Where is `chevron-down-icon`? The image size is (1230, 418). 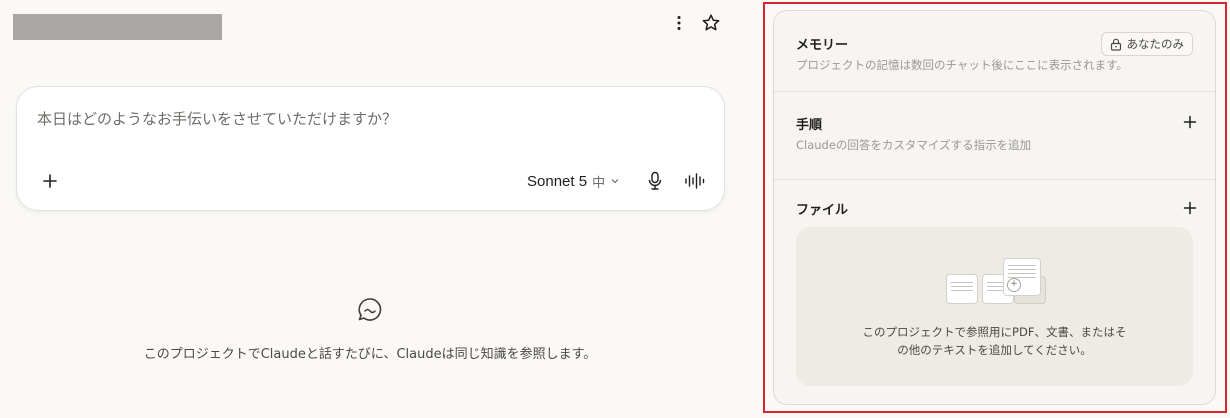
chevron-down-icon is located at coordinates (615, 181).